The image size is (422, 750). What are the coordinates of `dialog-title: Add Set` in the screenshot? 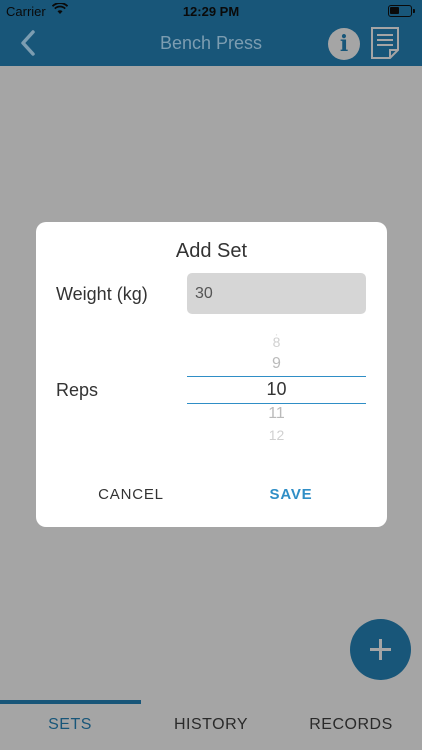 It's located at (211, 251).